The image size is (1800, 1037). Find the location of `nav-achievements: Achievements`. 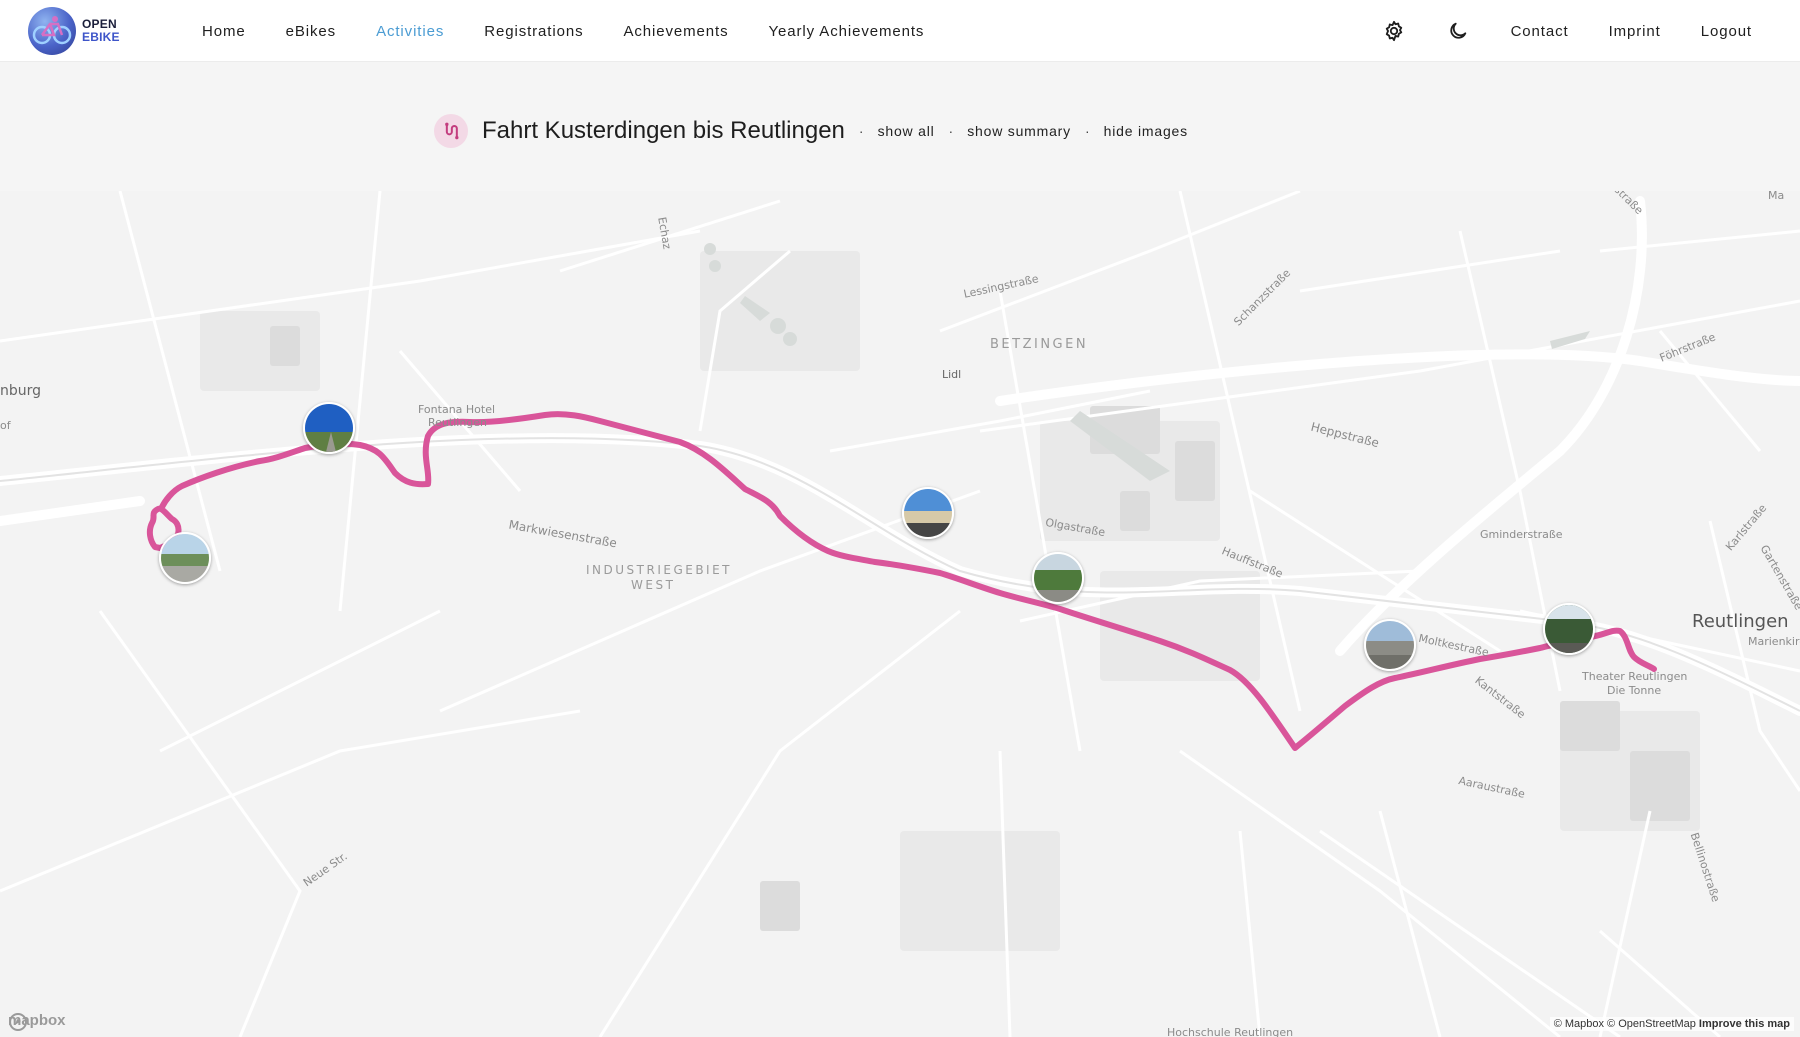

nav-achievements: Achievements is located at coordinates (676, 31).